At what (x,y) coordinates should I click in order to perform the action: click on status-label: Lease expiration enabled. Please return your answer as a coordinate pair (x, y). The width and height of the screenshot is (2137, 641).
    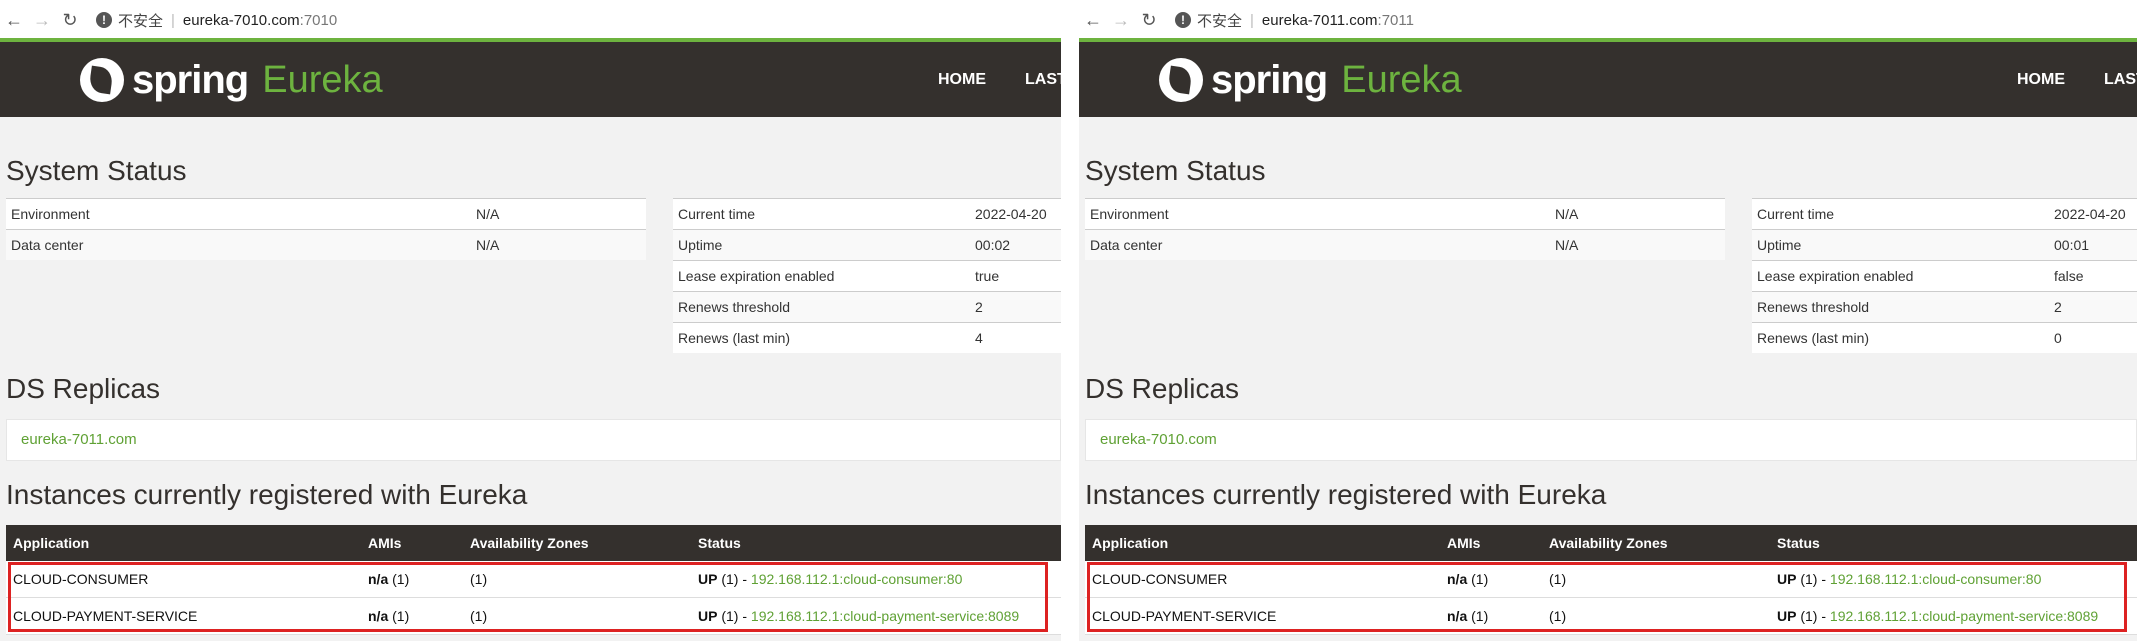
    Looking at the image, I should click on (1900, 276).